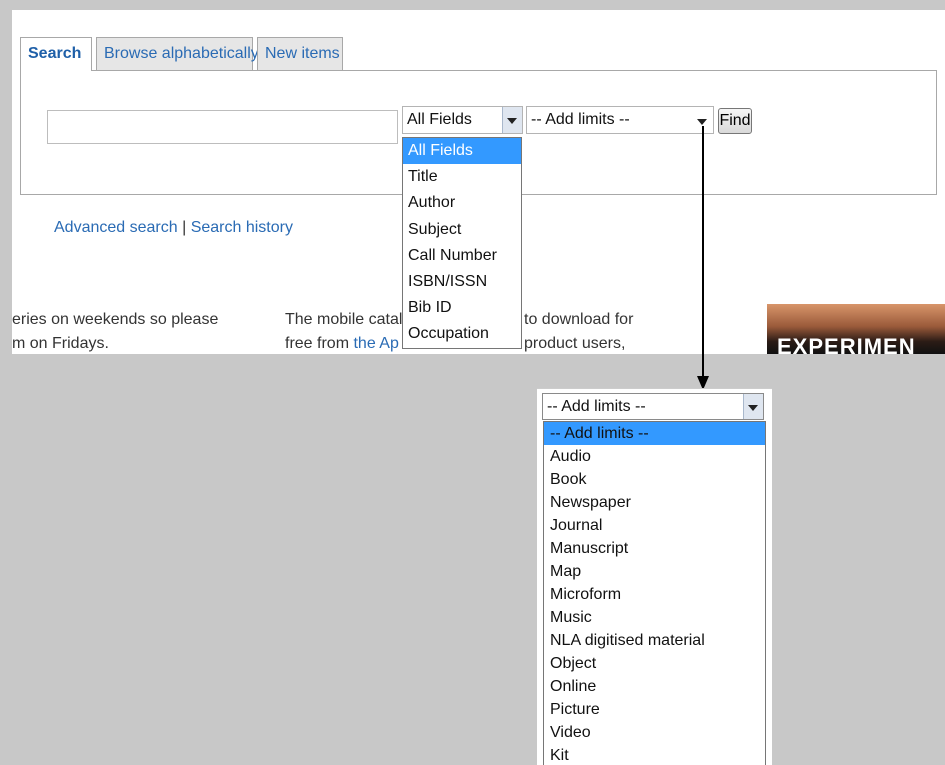 The image size is (945, 765). Describe the element at coordinates (654, 686) in the screenshot. I see `limit-option-online: Online` at that location.